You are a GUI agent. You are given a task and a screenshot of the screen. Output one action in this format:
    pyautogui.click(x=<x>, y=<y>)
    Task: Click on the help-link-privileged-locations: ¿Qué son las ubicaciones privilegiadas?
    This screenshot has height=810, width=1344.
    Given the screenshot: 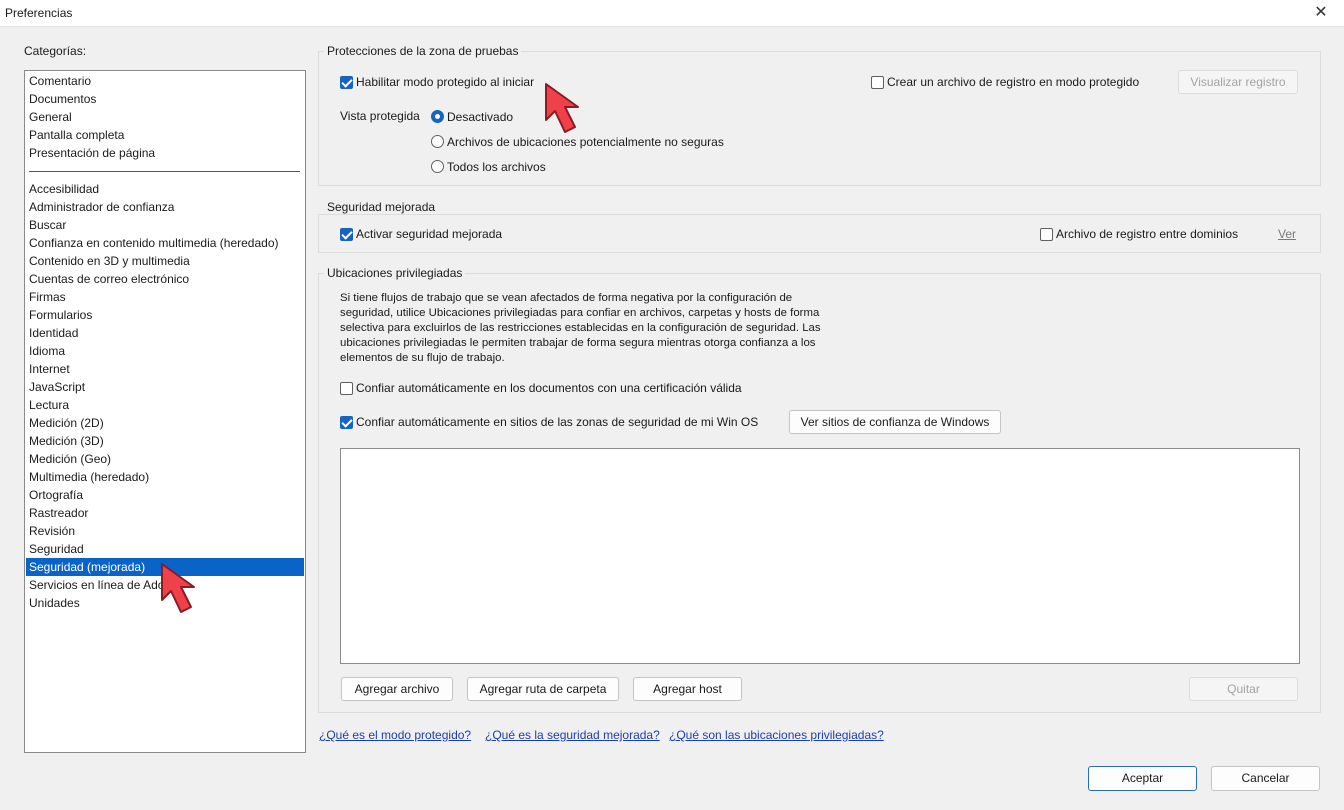 What is the action you would take?
    pyautogui.click(x=776, y=735)
    